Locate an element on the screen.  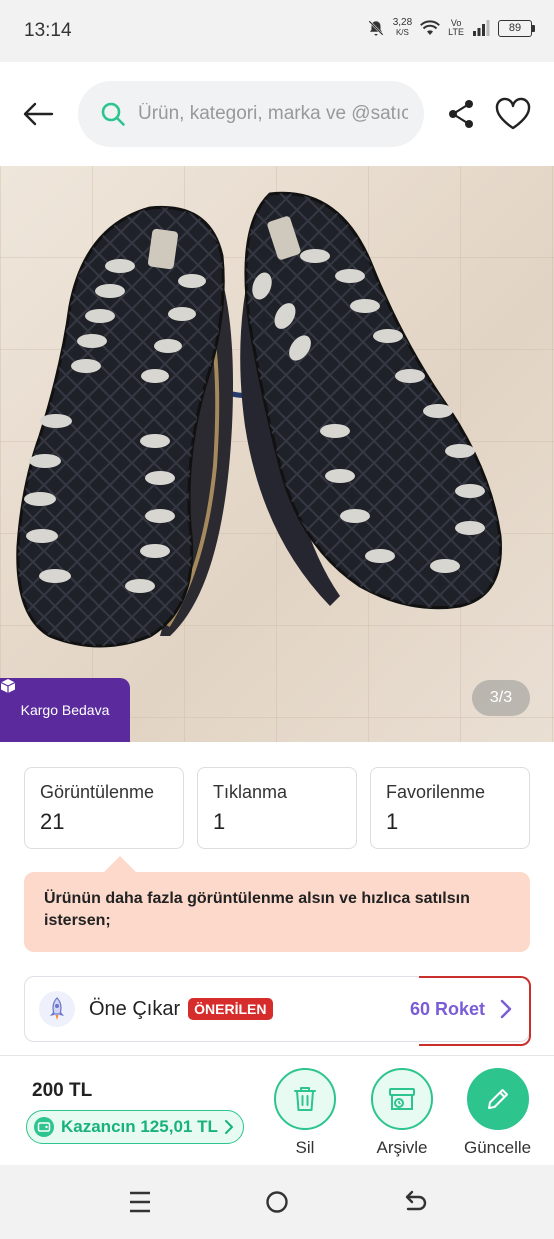
home-icon is located at coordinates (277, 1202).